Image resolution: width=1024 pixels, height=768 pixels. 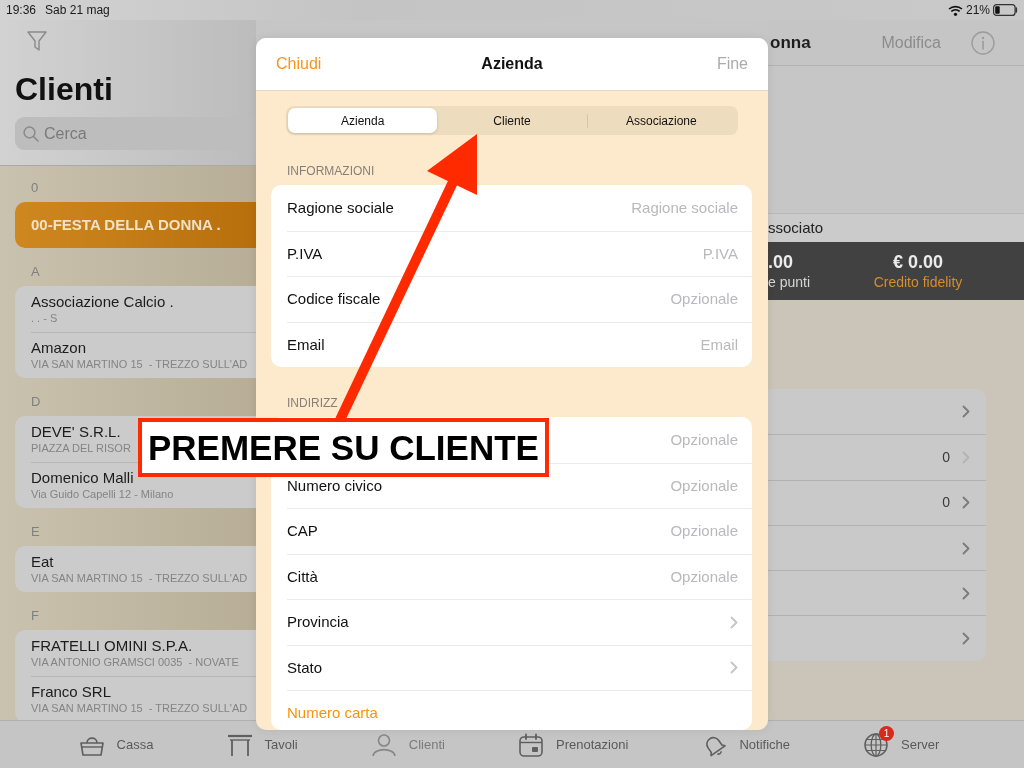 I want to click on client-name: FRATELLI OMINI S.P.A., so click(x=112, y=646).